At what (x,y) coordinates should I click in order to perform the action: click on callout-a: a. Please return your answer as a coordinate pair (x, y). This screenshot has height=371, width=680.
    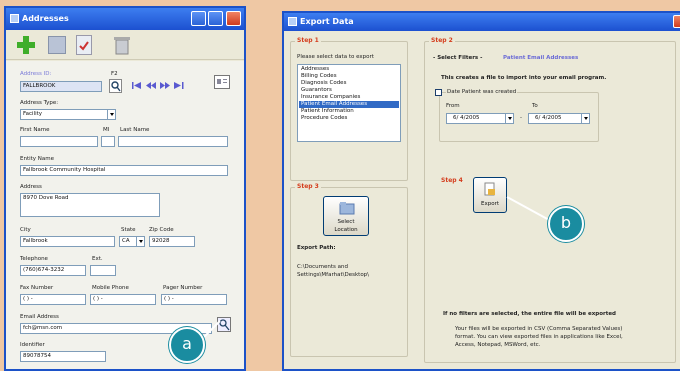
    Looking at the image, I should click on (187, 345).